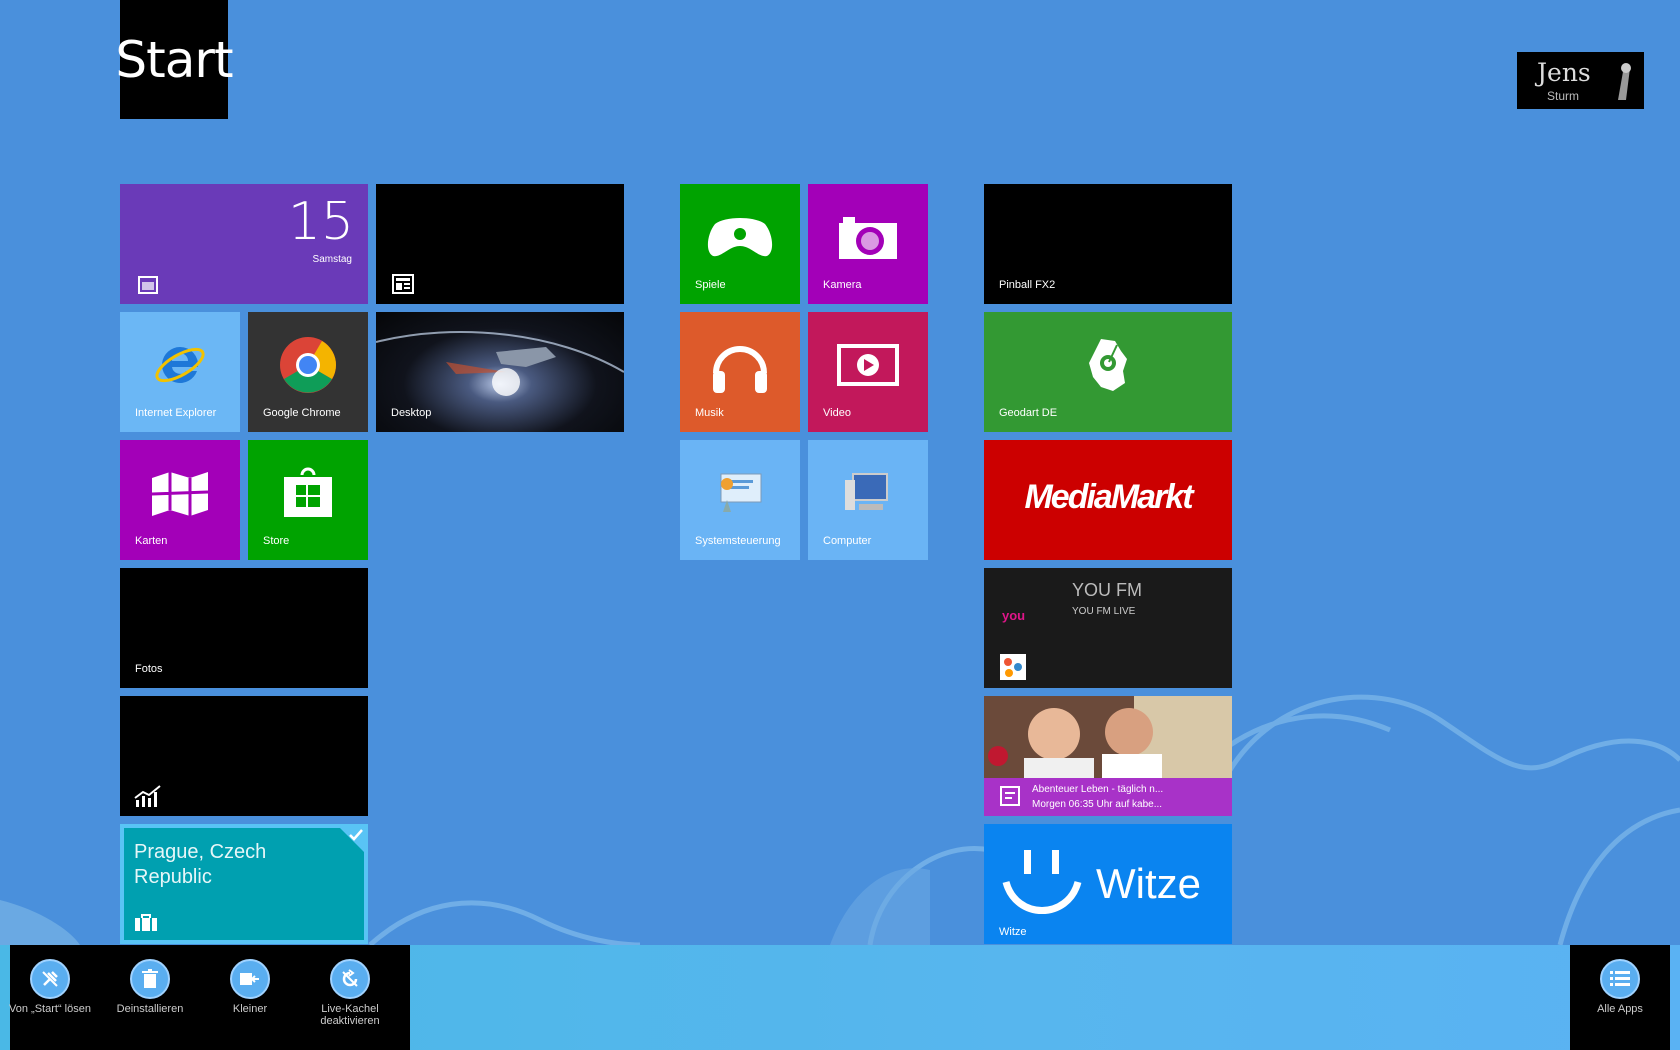 Image resolution: width=1680 pixels, height=1050 pixels. I want to click on tile-label: Pinball FX2, so click(1027, 285).